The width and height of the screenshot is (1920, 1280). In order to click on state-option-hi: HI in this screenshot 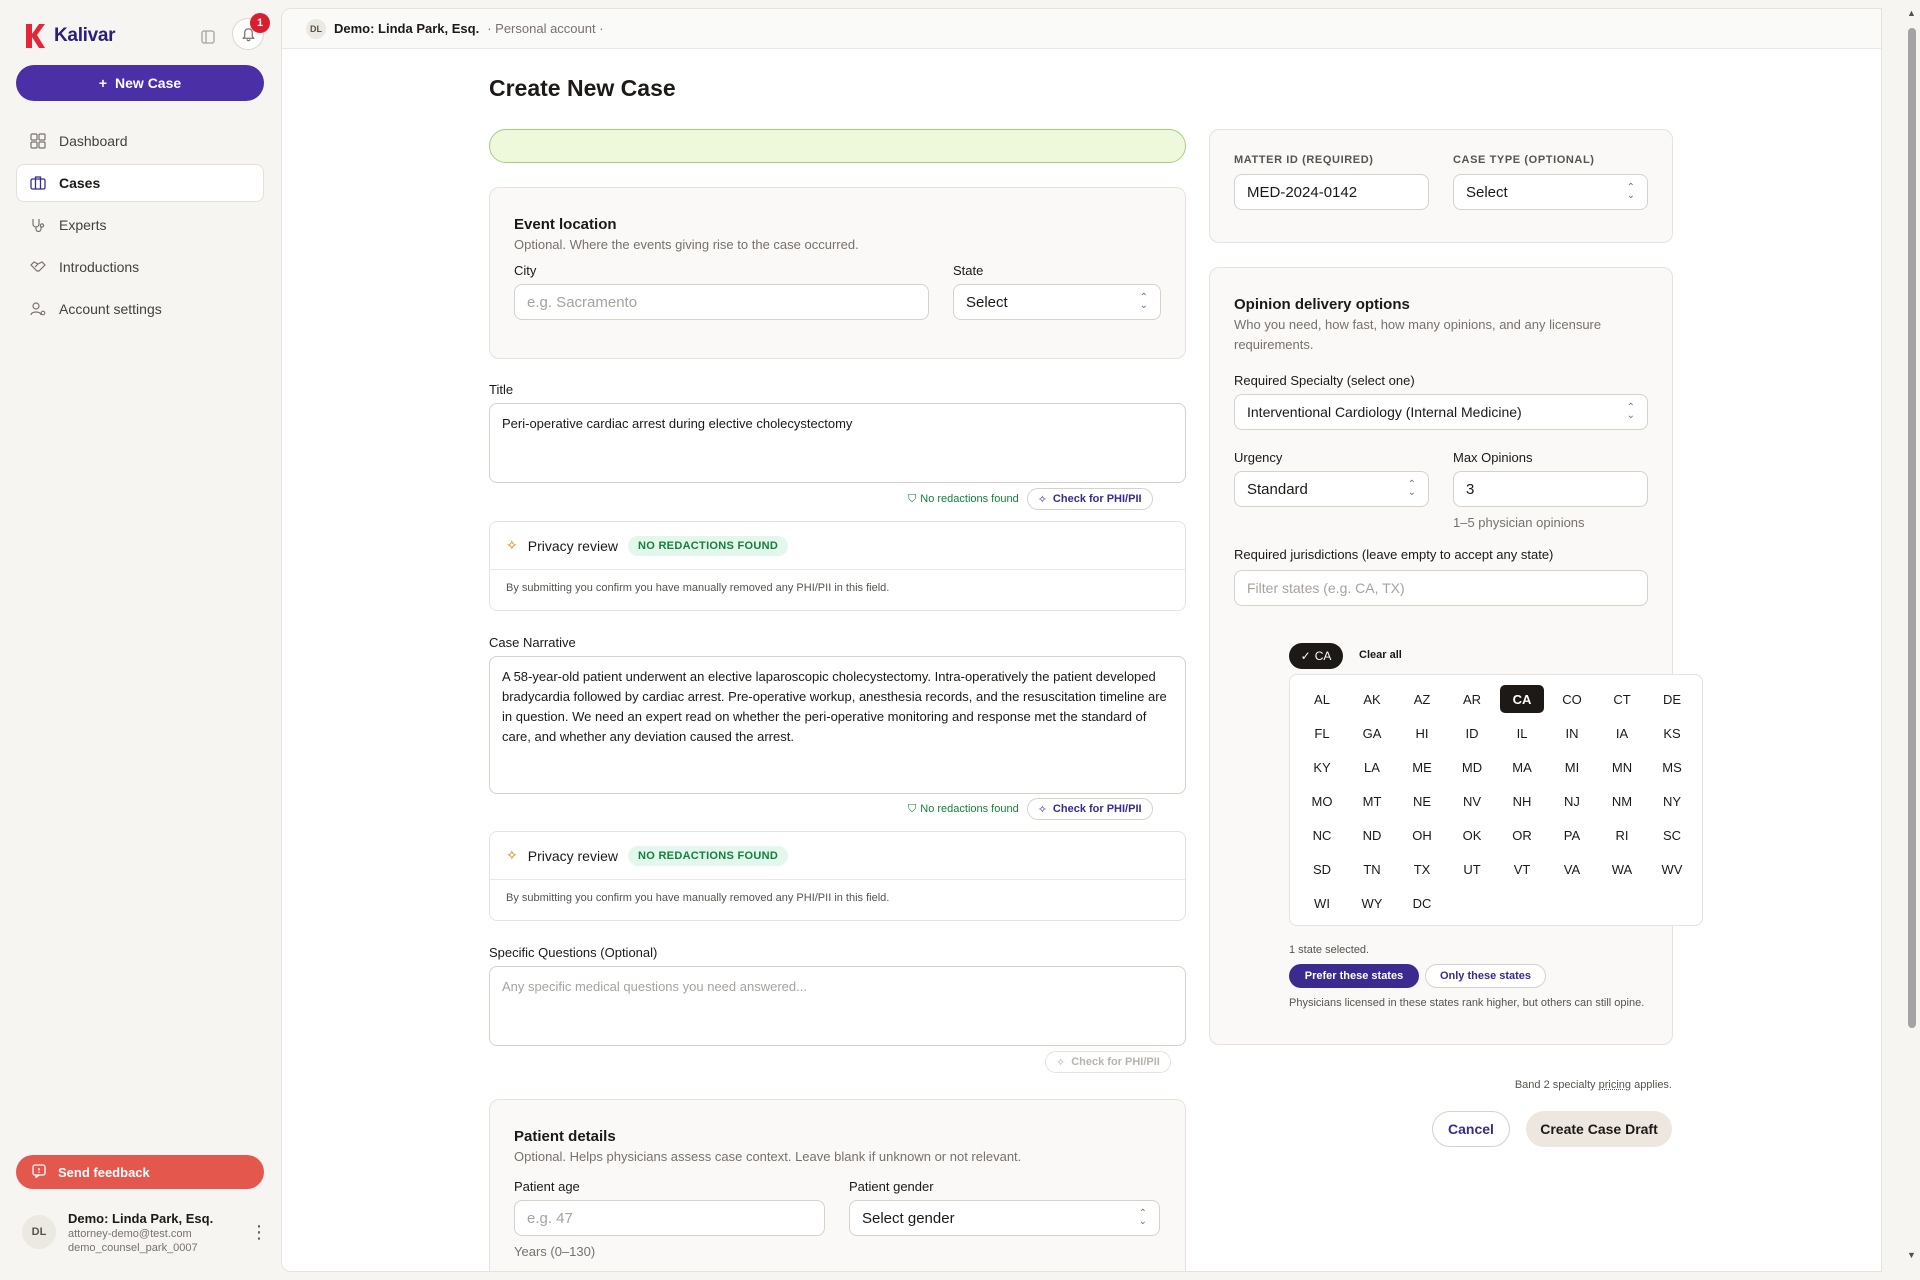, I will do `click(1422, 733)`.